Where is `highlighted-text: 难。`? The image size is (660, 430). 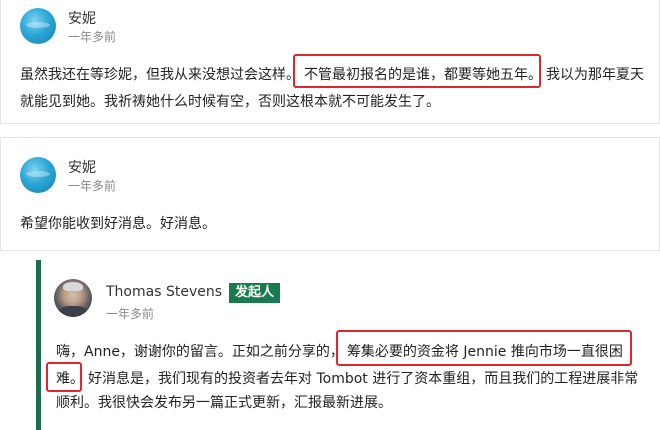 highlighted-text: 难。 is located at coordinates (70, 379).